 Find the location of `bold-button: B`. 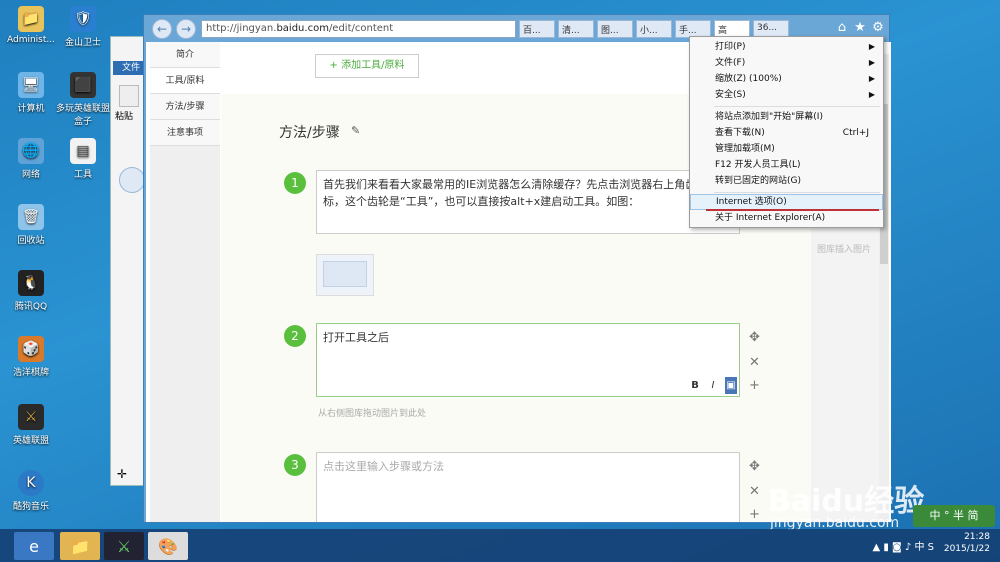

bold-button: B is located at coordinates (695, 385).